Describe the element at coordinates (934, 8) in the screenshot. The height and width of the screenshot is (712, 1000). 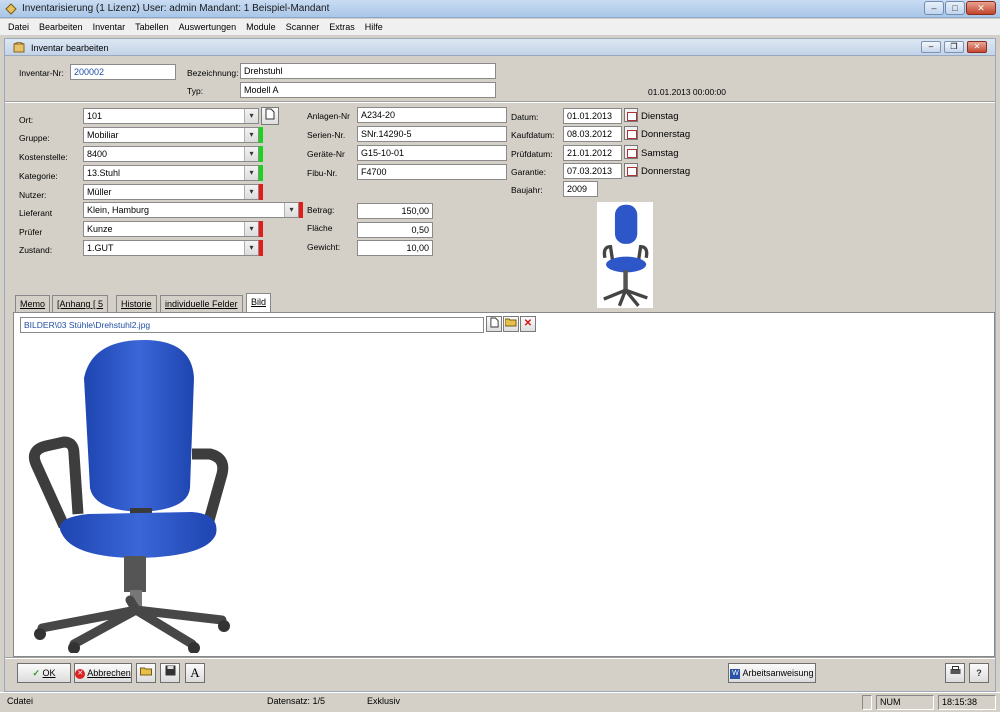
I see `minimize-button: –` at that location.